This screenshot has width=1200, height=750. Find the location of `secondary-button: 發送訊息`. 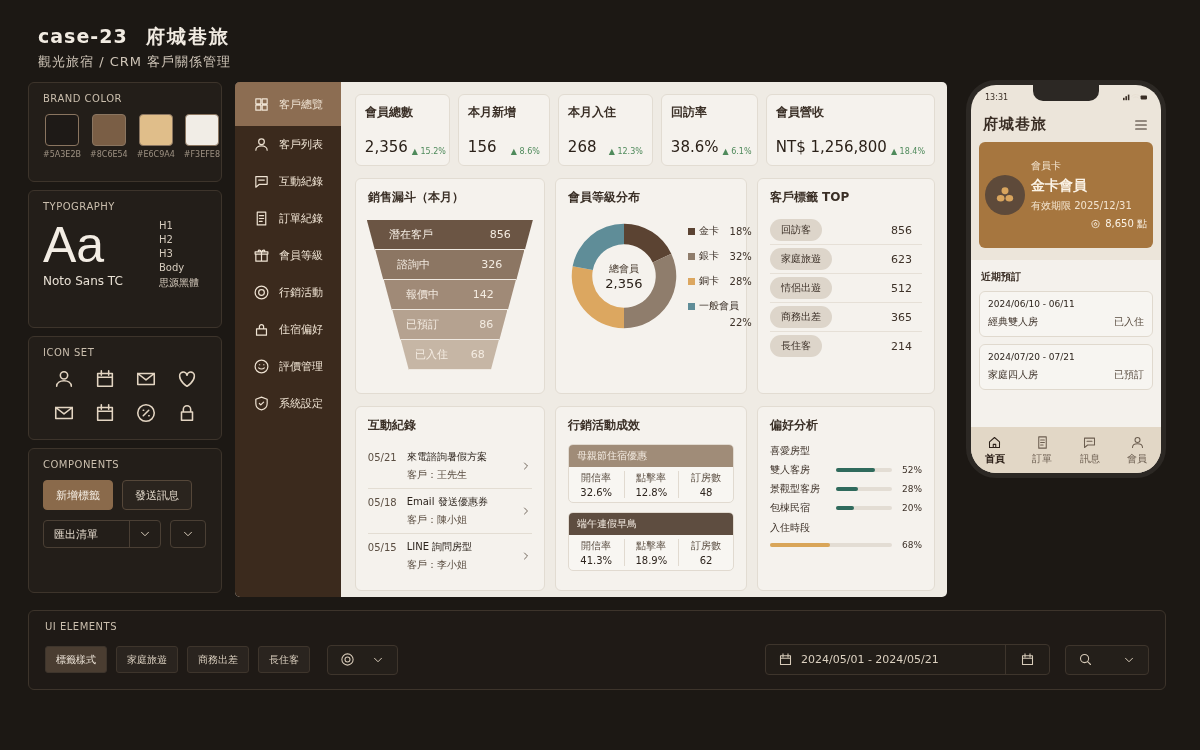

secondary-button: 發送訊息 is located at coordinates (157, 495).